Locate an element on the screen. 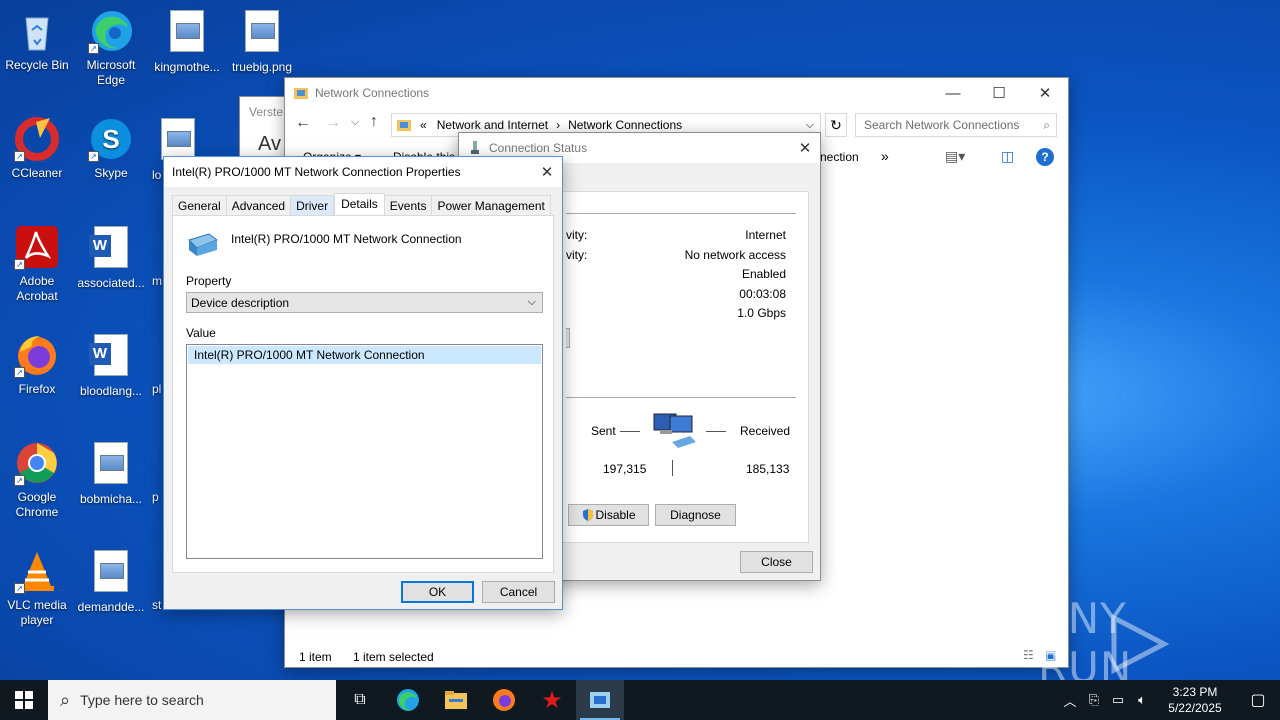 The width and height of the screenshot is (1280, 720). desktop-icon-acrobat: ↗ Adobe Acrobat is located at coordinates (37, 264).